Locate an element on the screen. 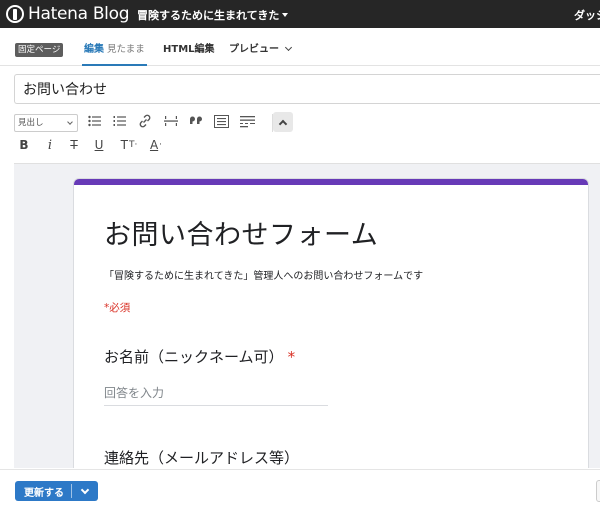 The image size is (600, 508). blog-switcher: 冒険するために生まれてきた is located at coordinates (213, 15).